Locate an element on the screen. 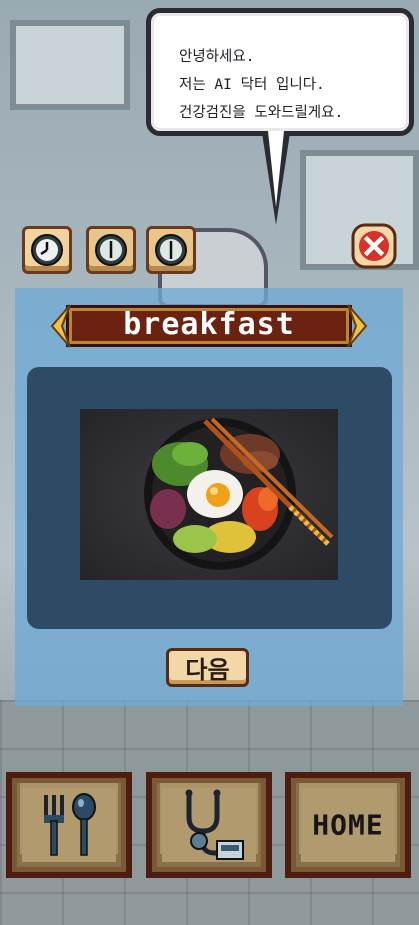 The image size is (419, 925). meal-tab-dinner is located at coordinates (171, 250).